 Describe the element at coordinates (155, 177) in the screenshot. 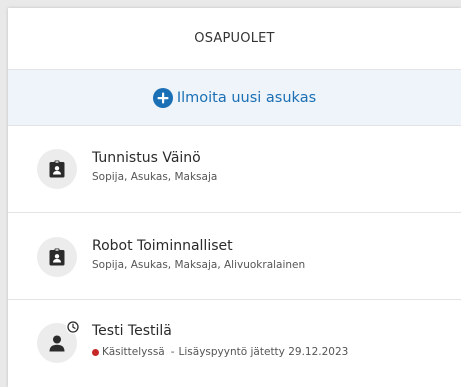

I see `party-roles: Sopija, Asukas, Maksaja` at that location.